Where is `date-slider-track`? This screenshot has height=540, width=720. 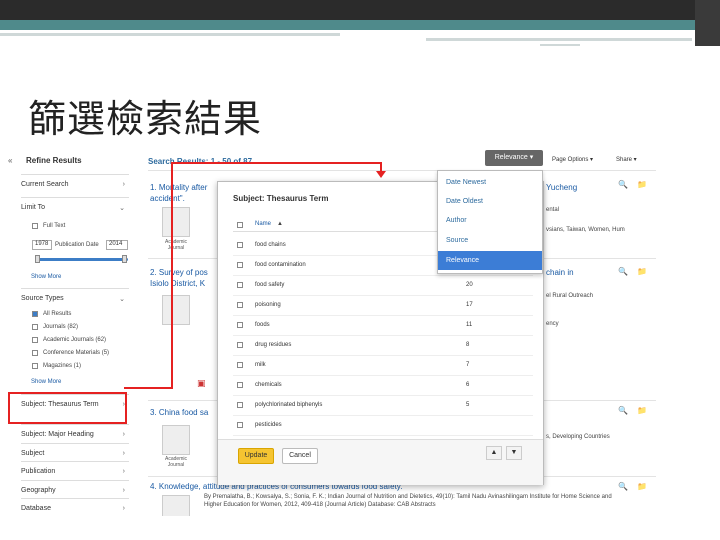 date-slider-track is located at coordinates (82, 259).